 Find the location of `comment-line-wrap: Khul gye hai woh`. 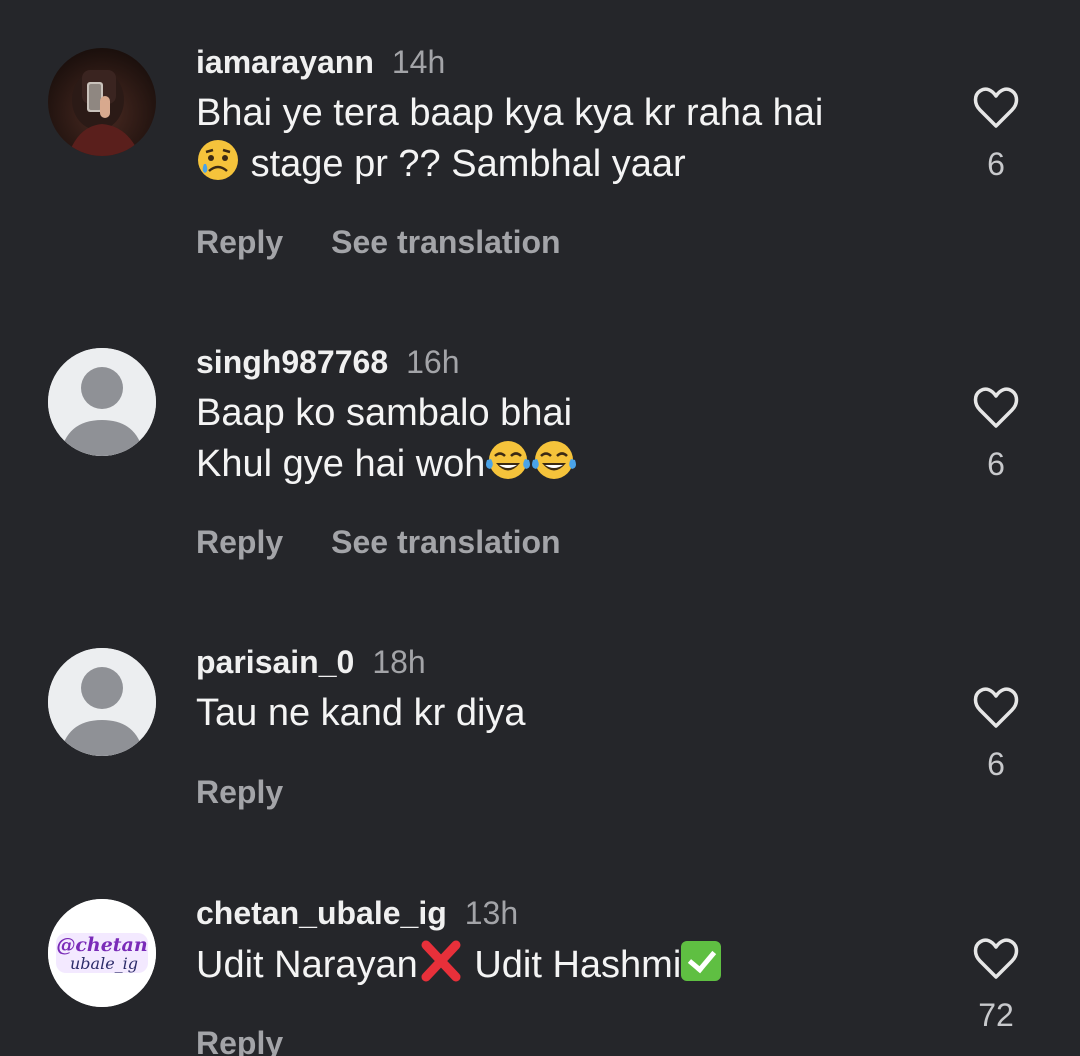

comment-line-wrap: Khul gye hai woh is located at coordinates (556, 463).